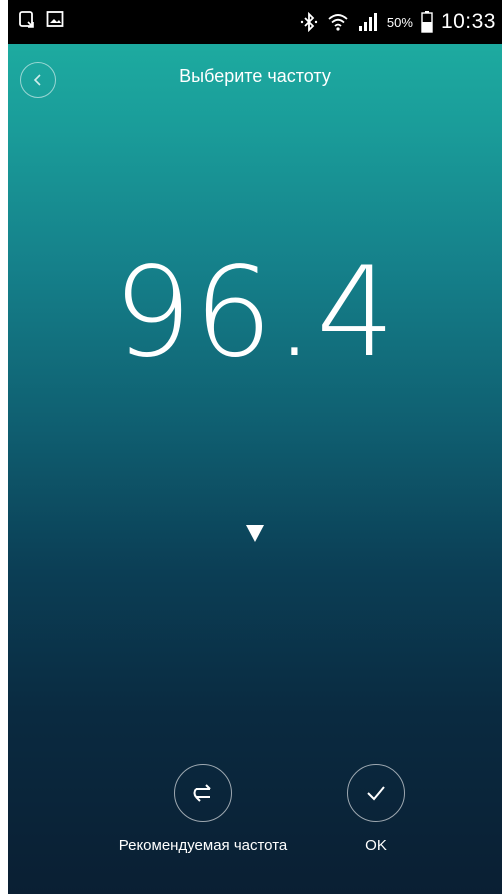  What do you see at coordinates (399, 22) in the screenshot?
I see `battery-percent: 50%` at bounding box center [399, 22].